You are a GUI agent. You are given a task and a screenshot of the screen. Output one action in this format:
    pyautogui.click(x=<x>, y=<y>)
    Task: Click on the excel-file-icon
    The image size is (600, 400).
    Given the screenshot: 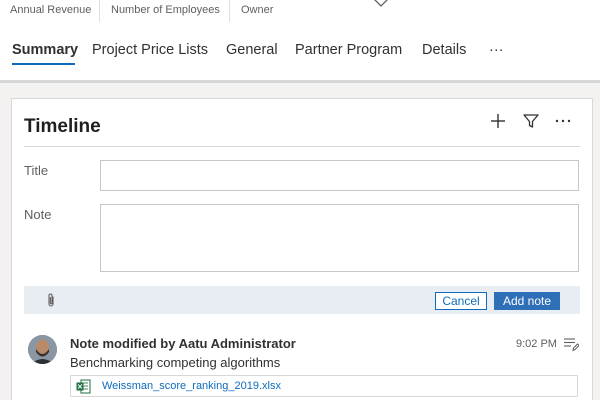 What is the action you would take?
    pyautogui.click(x=83, y=386)
    